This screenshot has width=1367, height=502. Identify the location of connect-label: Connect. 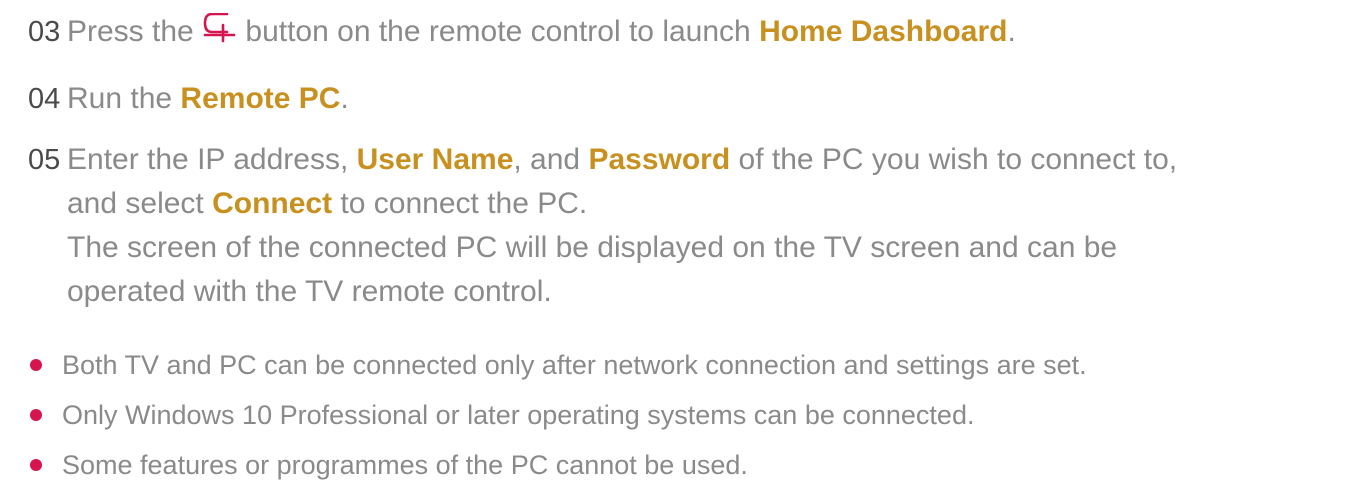
(272, 203).